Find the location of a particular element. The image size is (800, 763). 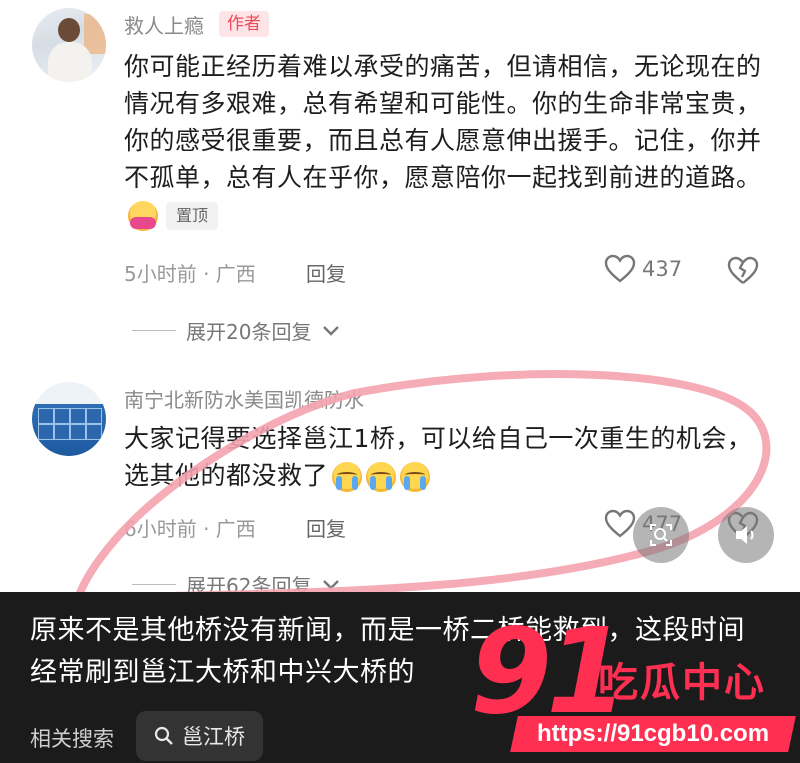

lens-search-button is located at coordinates (661, 535).